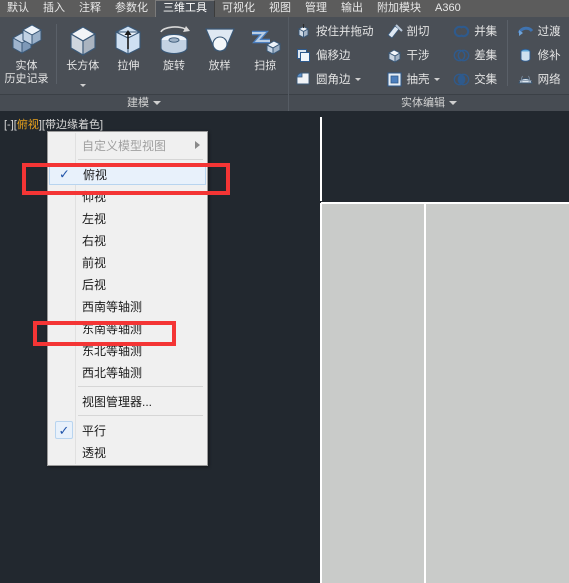 The width and height of the screenshot is (569, 583). Describe the element at coordinates (112, 350) in the screenshot. I see `menu-item-label: 东北等轴测` at that location.